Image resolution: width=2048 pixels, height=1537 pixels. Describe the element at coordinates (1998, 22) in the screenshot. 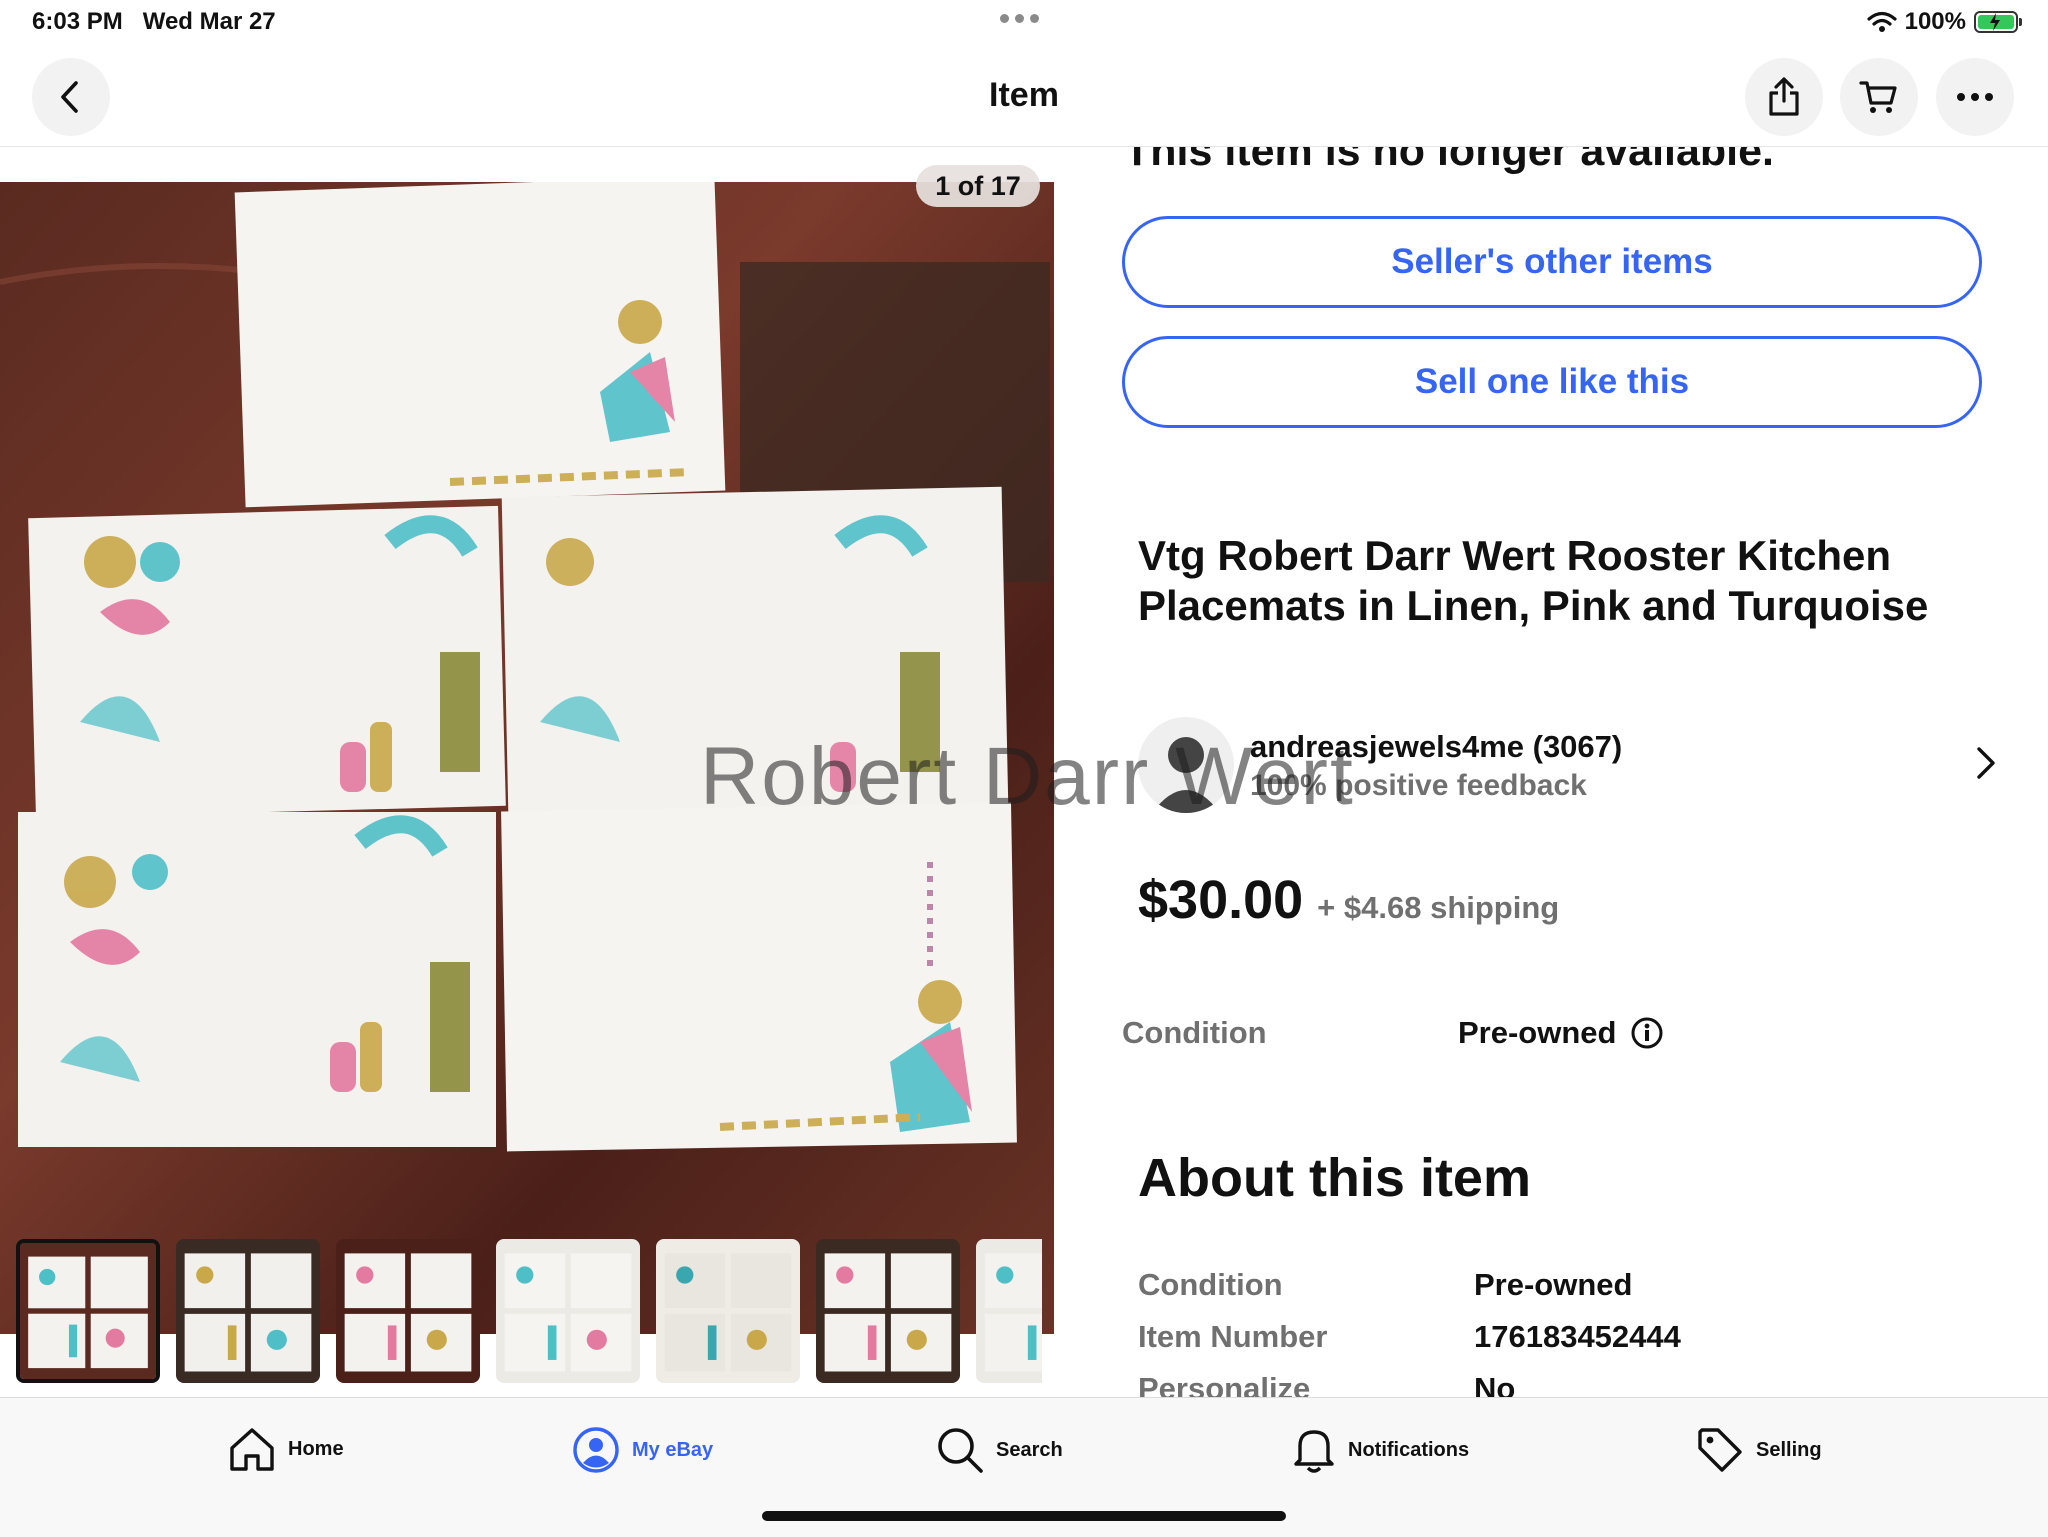

I see `battery-icon` at that location.